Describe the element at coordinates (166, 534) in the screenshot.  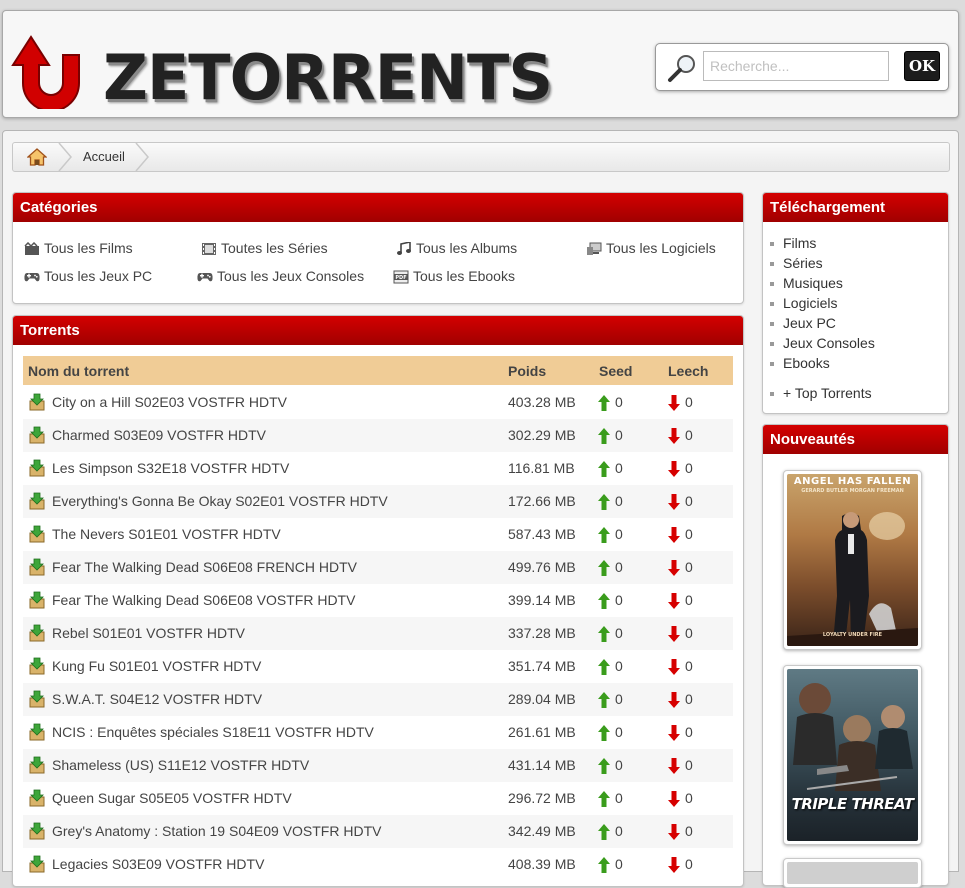
I see `torrent-name-link: The Nevers S01E01 VOSTFR HDTV` at that location.